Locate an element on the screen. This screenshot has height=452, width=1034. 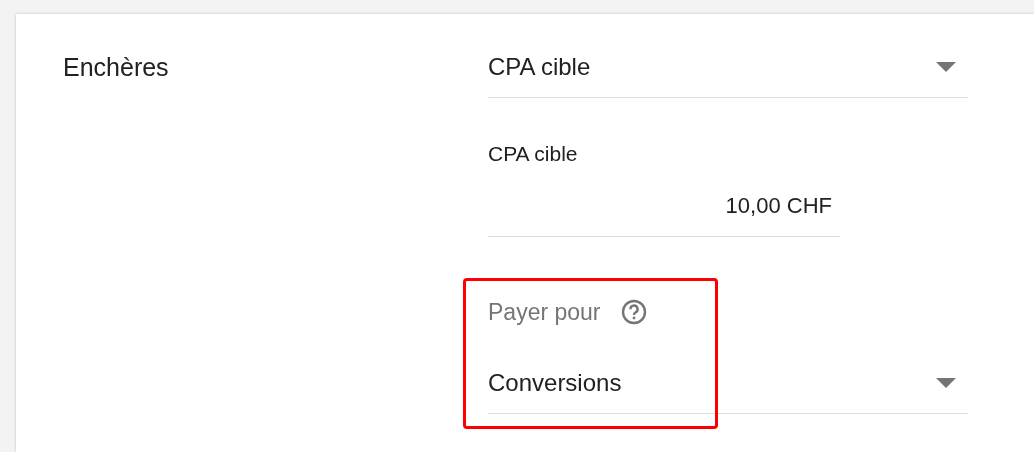
strategy-dropdown: CPA cible is located at coordinates (728, 67).